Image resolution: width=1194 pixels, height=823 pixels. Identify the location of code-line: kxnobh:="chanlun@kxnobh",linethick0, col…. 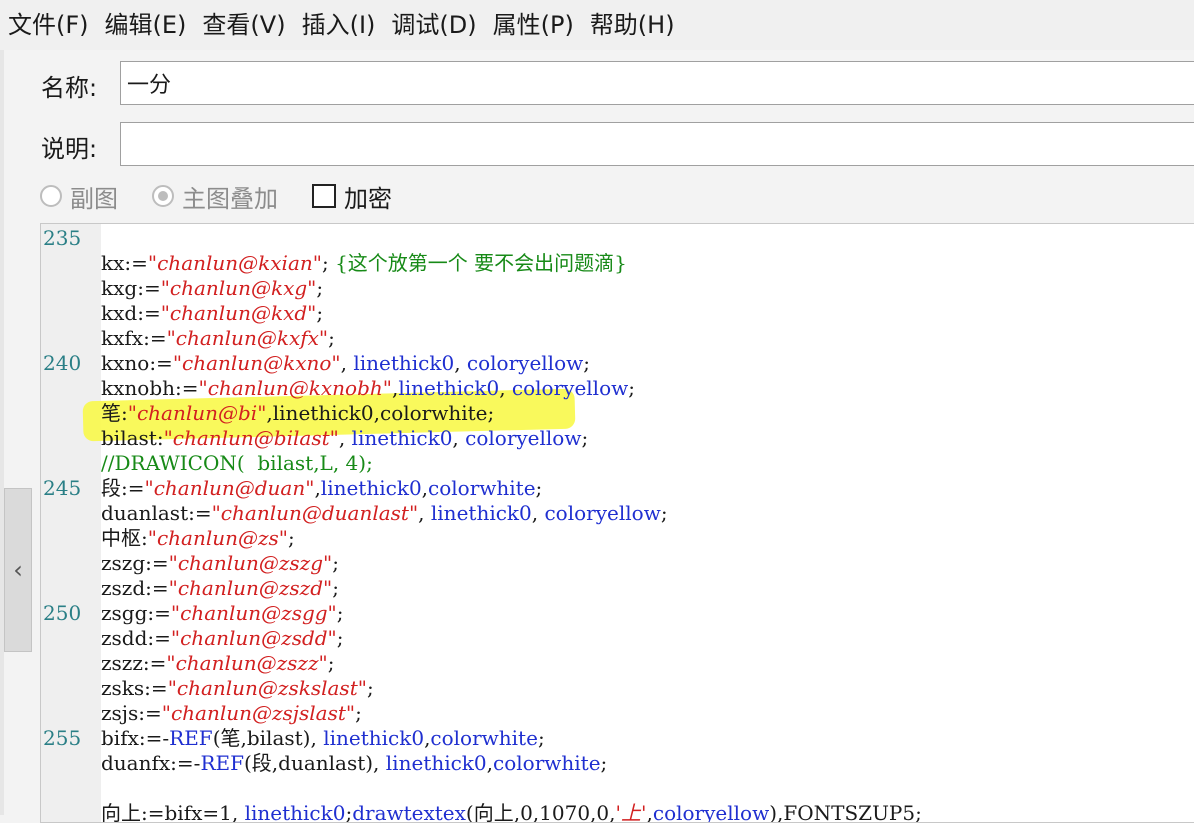
(617, 388).